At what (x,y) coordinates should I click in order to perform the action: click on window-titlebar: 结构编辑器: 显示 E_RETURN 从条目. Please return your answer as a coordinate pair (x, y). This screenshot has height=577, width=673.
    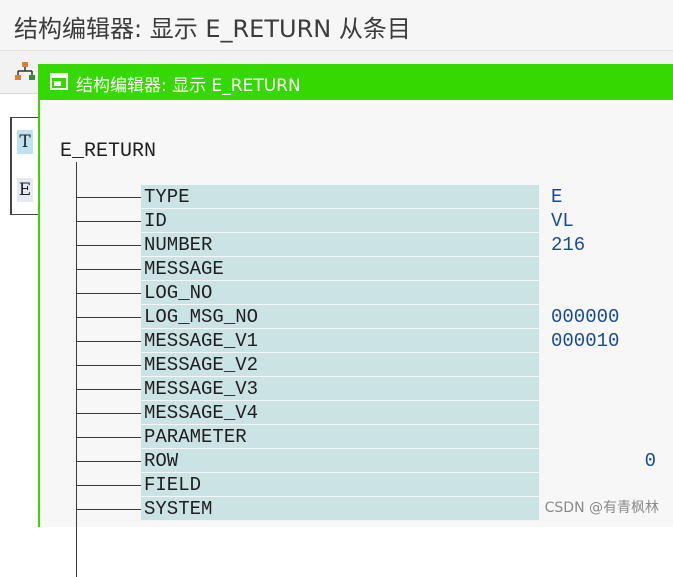
    Looking at the image, I should click on (336, 25).